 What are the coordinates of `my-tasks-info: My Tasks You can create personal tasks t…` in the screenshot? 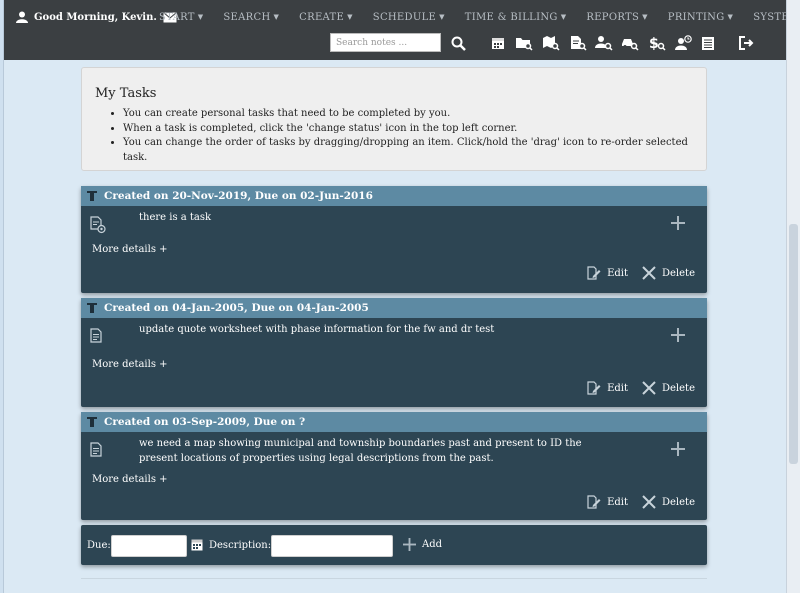 It's located at (394, 119).